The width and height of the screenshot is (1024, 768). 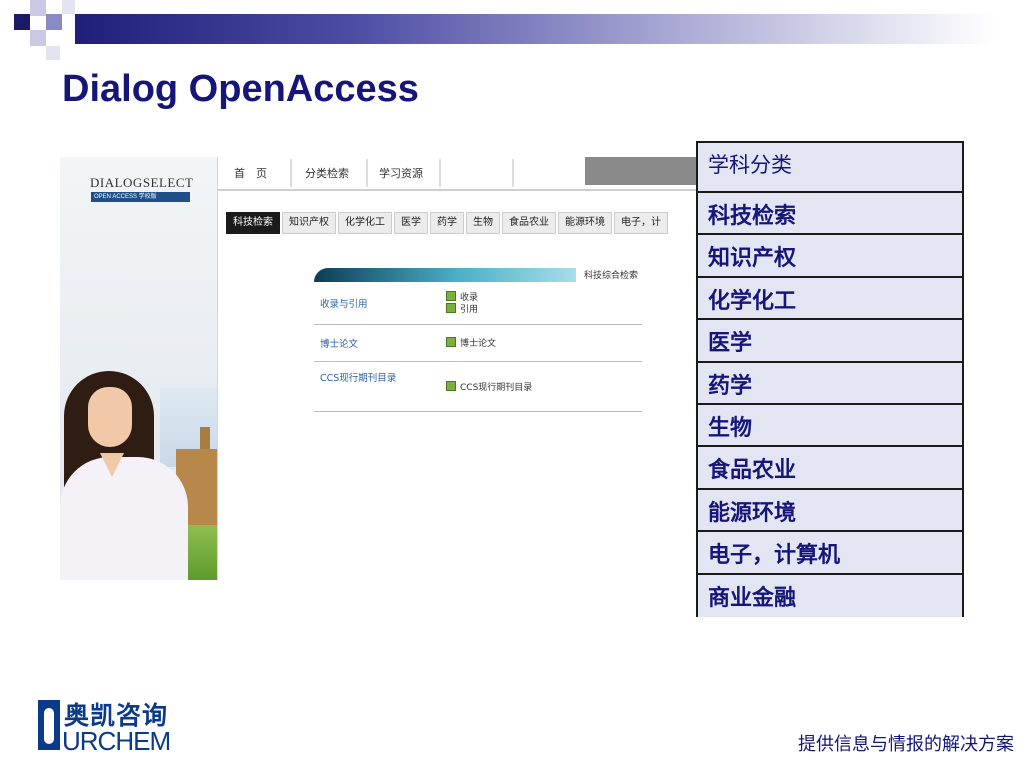 I want to click on list-item: 博士论文 博士论文, so click(x=478, y=343).